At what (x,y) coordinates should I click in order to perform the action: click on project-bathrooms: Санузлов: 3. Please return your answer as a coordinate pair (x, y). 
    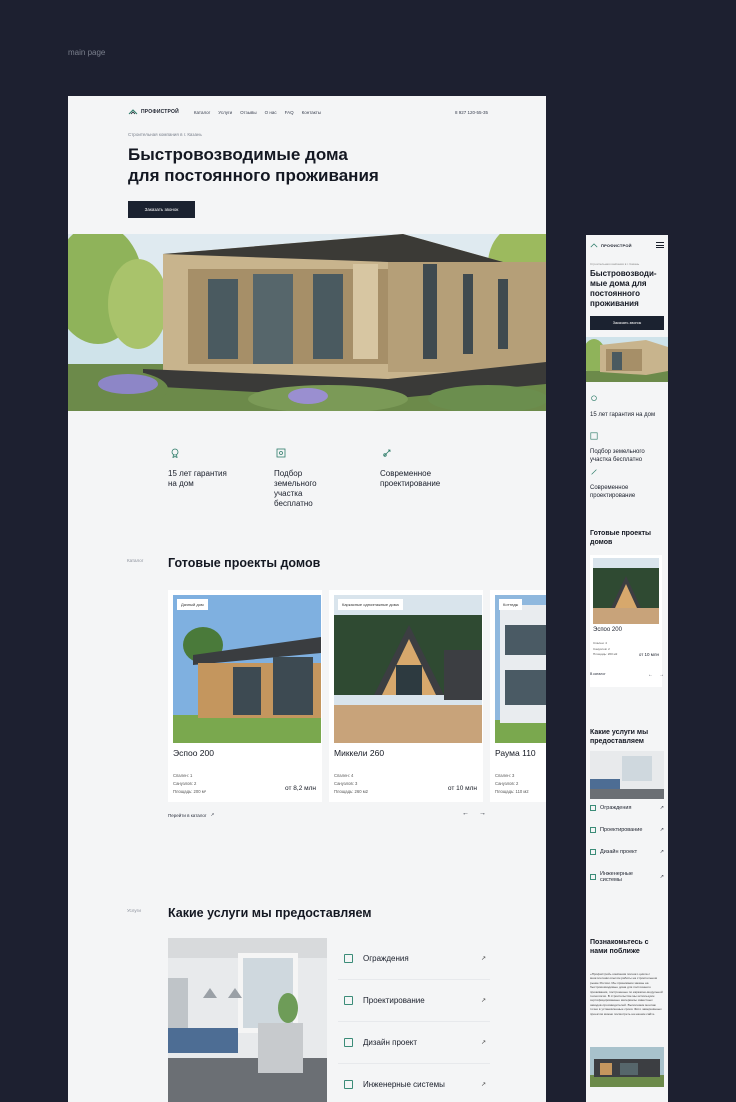
    Looking at the image, I should click on (346, 783).